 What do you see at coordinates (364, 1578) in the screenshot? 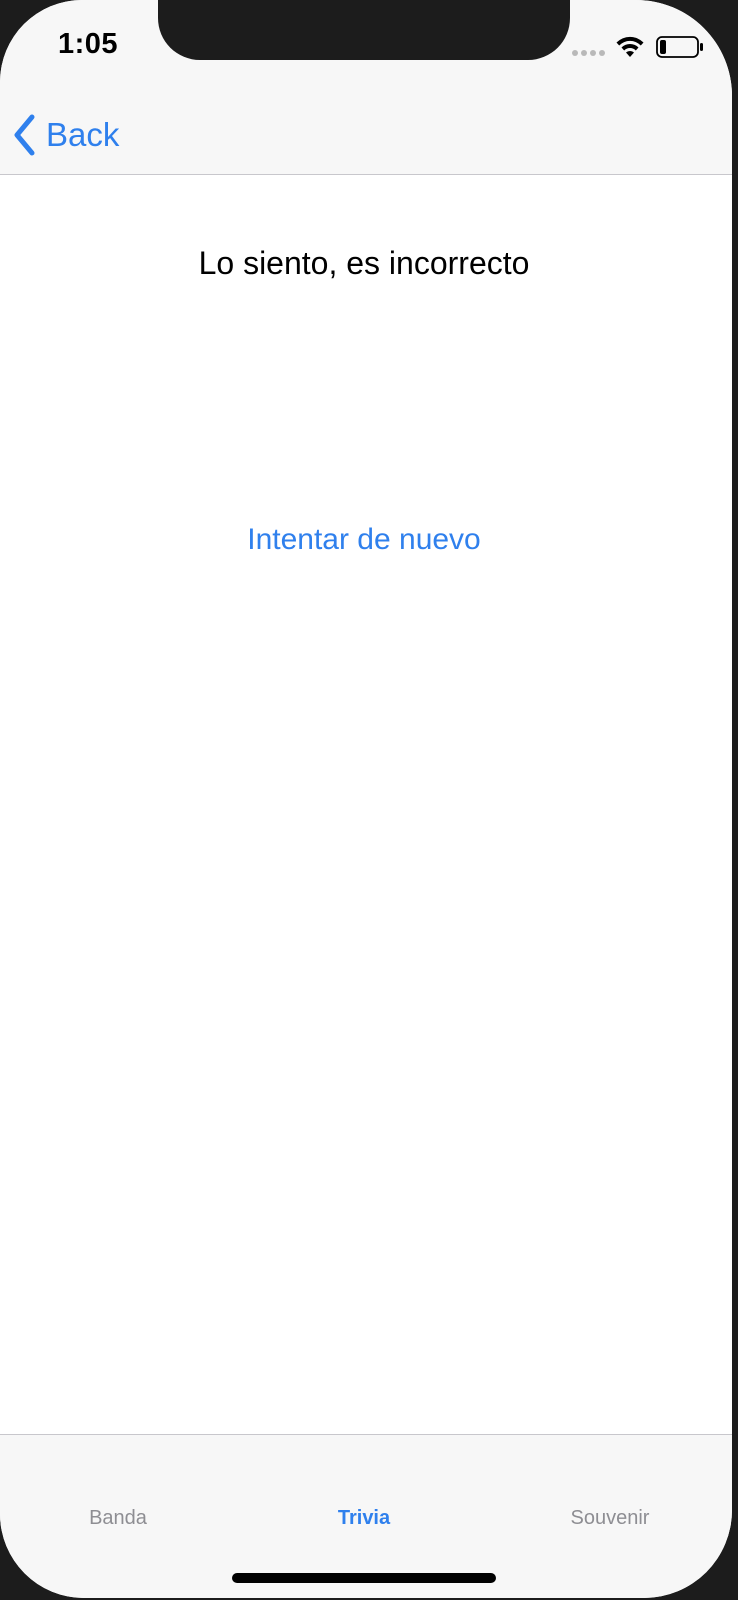
I see `home-indicator` at bounding box center [364, 1578].